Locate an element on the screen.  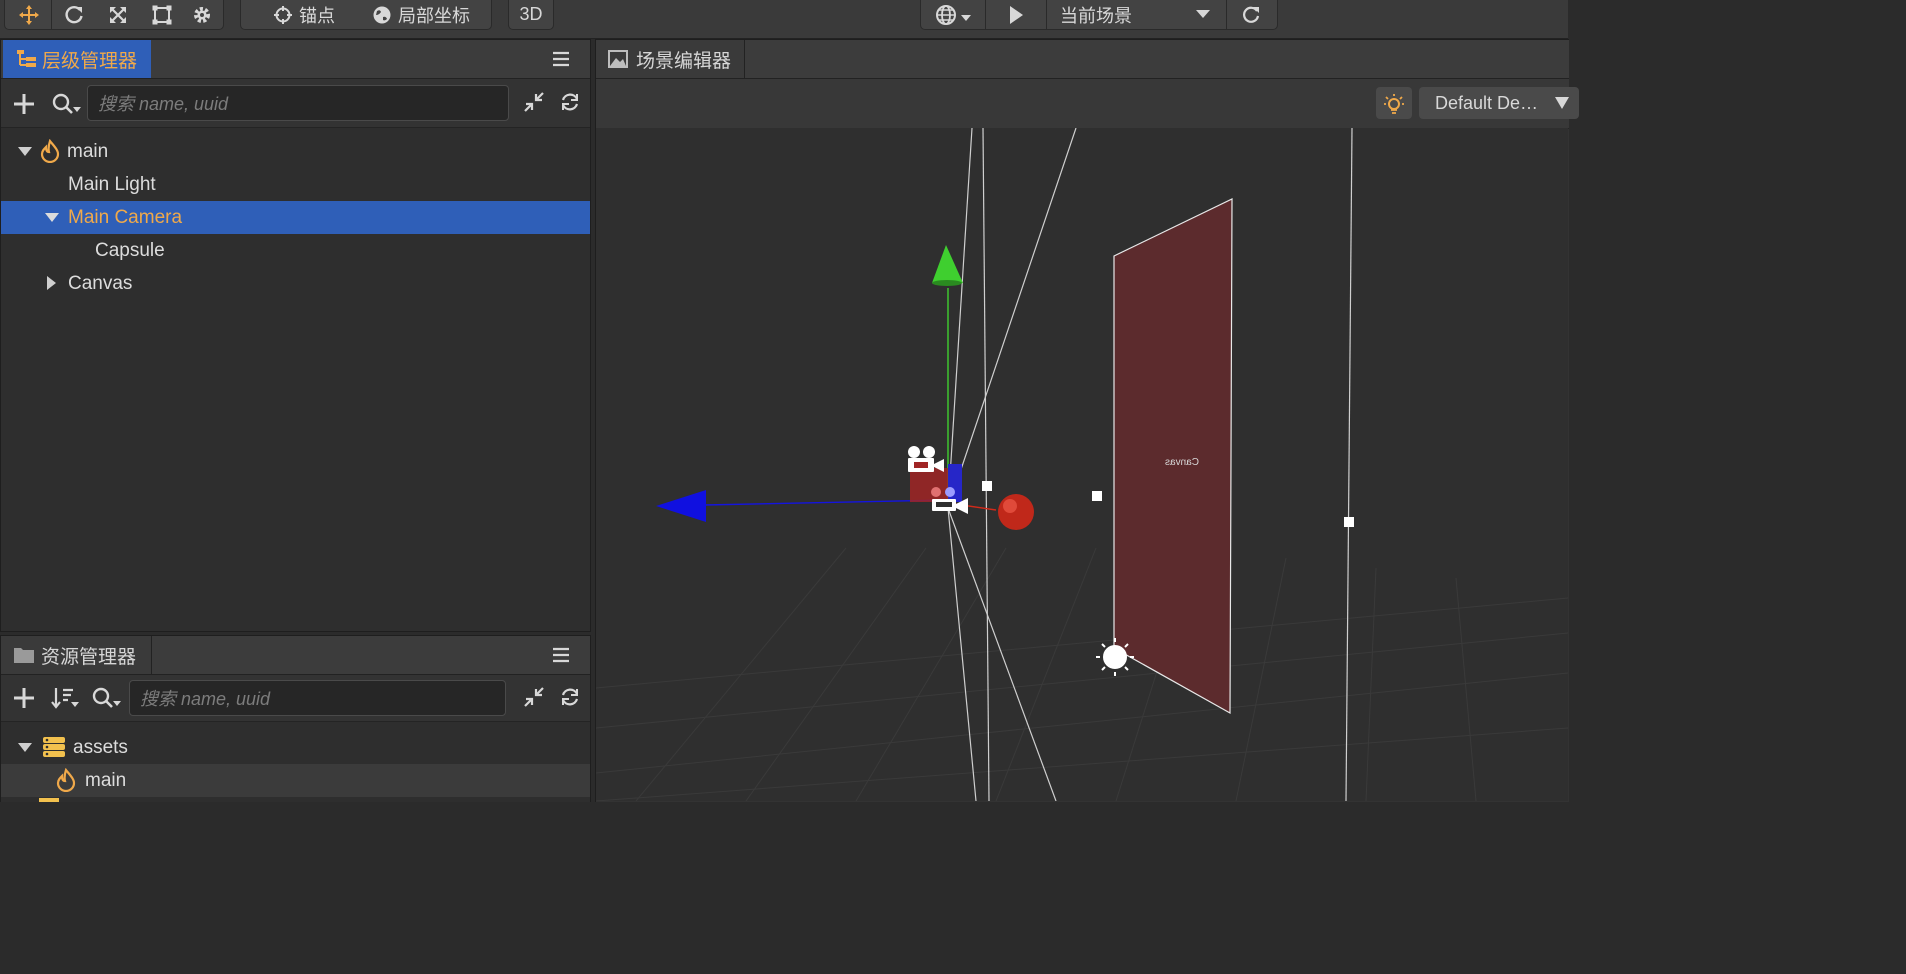
anchor-button: 锚点 is located at coordinates (304, 14).